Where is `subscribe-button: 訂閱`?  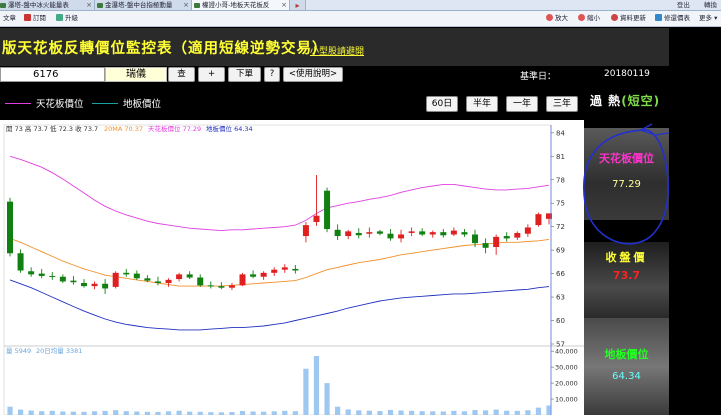
subscribe-button: 訂閱 is located at coordinates (35, 18).